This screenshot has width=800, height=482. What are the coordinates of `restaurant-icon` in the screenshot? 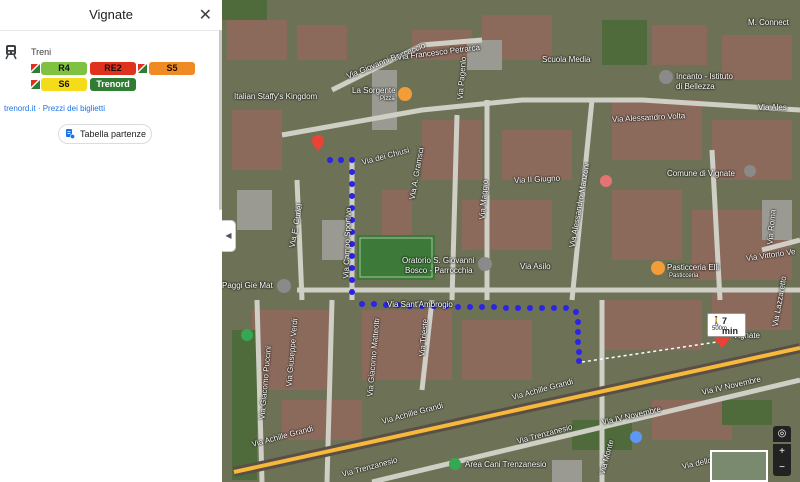 It's located at (405, 94).